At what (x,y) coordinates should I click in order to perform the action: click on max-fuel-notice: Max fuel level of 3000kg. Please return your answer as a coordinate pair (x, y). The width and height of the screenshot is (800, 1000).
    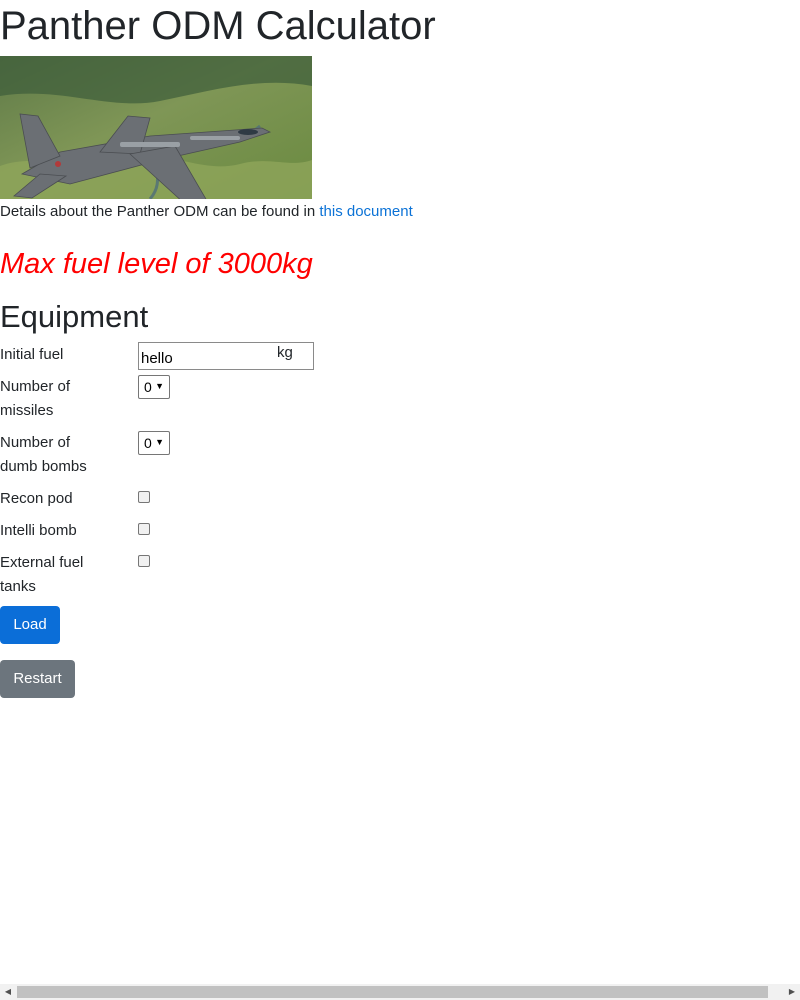
    Looking at the image, I should click on (156, 264).